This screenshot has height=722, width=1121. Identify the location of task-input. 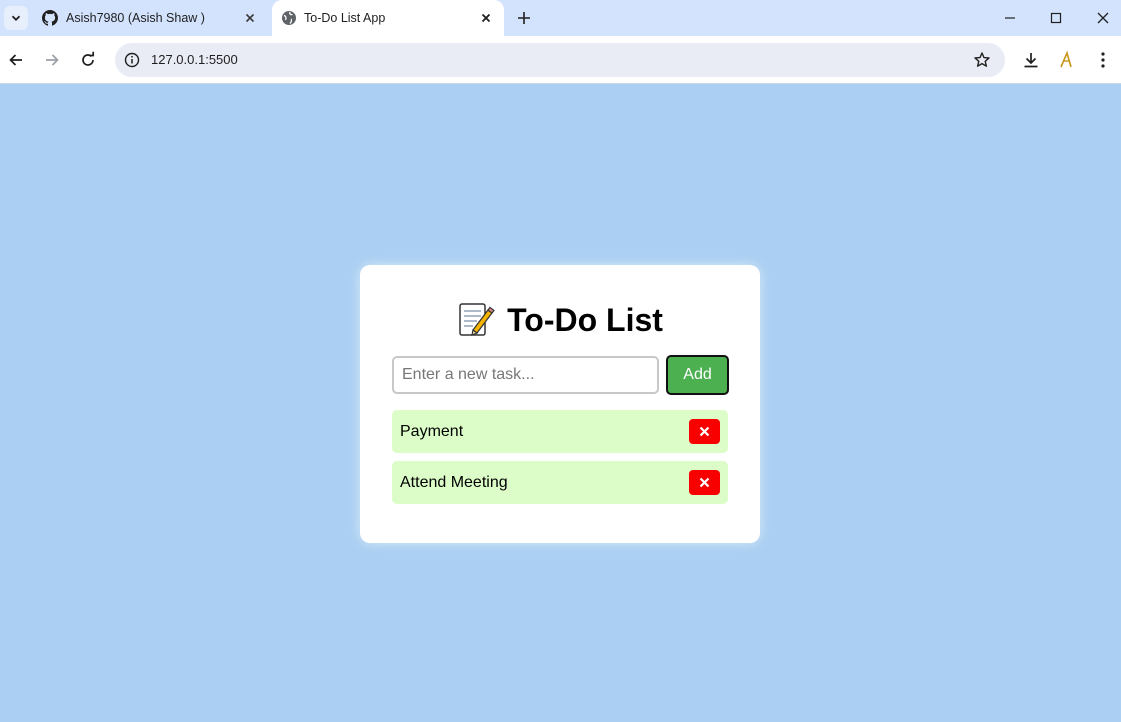
(525, 375).